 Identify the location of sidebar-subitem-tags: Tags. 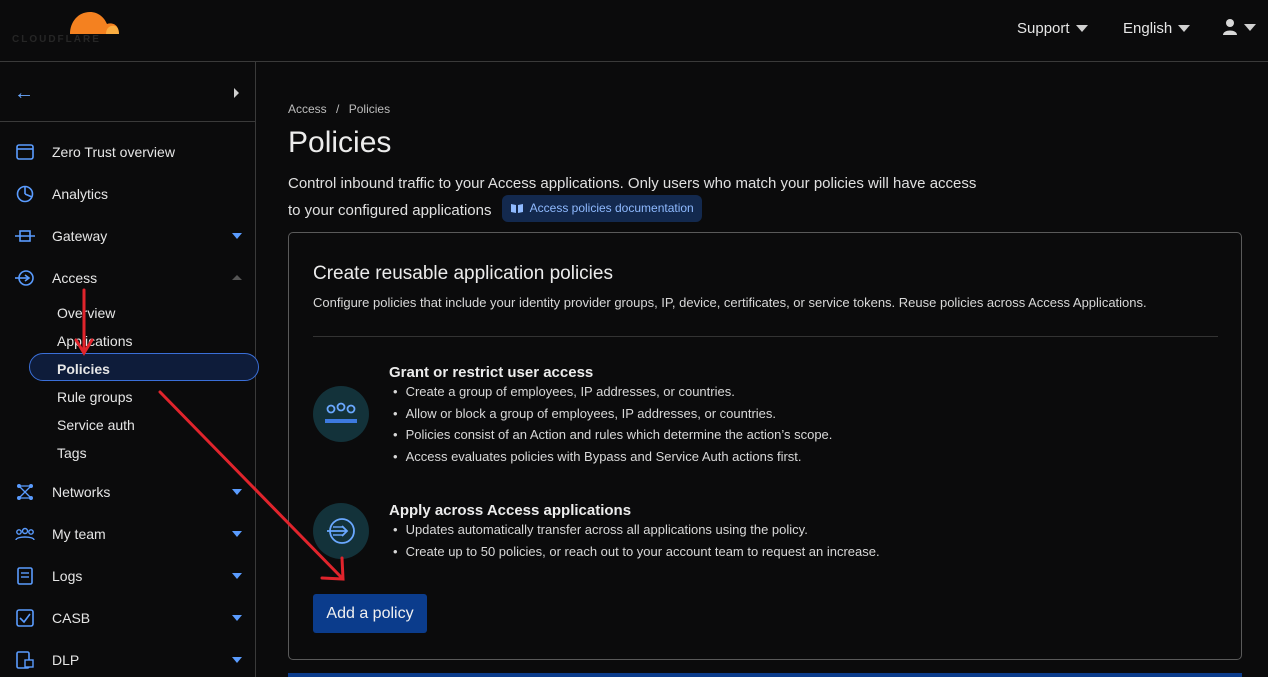
(72, 453).